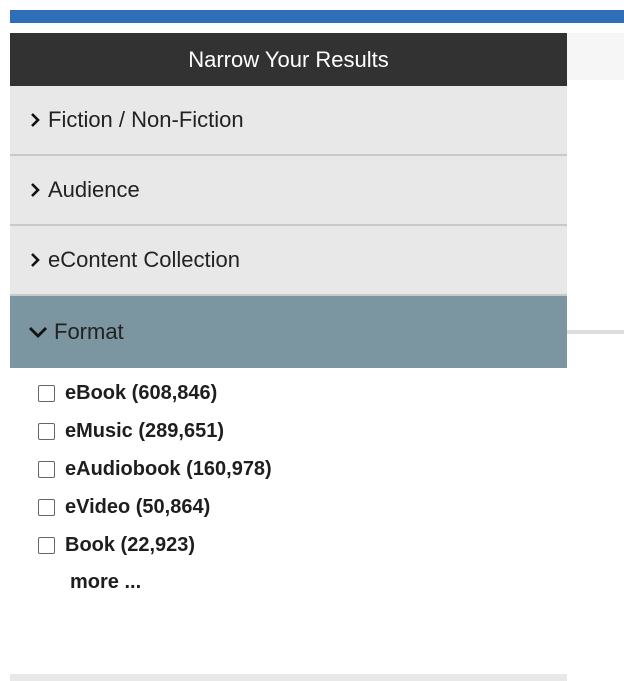 The image size is (624, 681). I want to click on option-label: eVideo (50,864), so click(138, 506).